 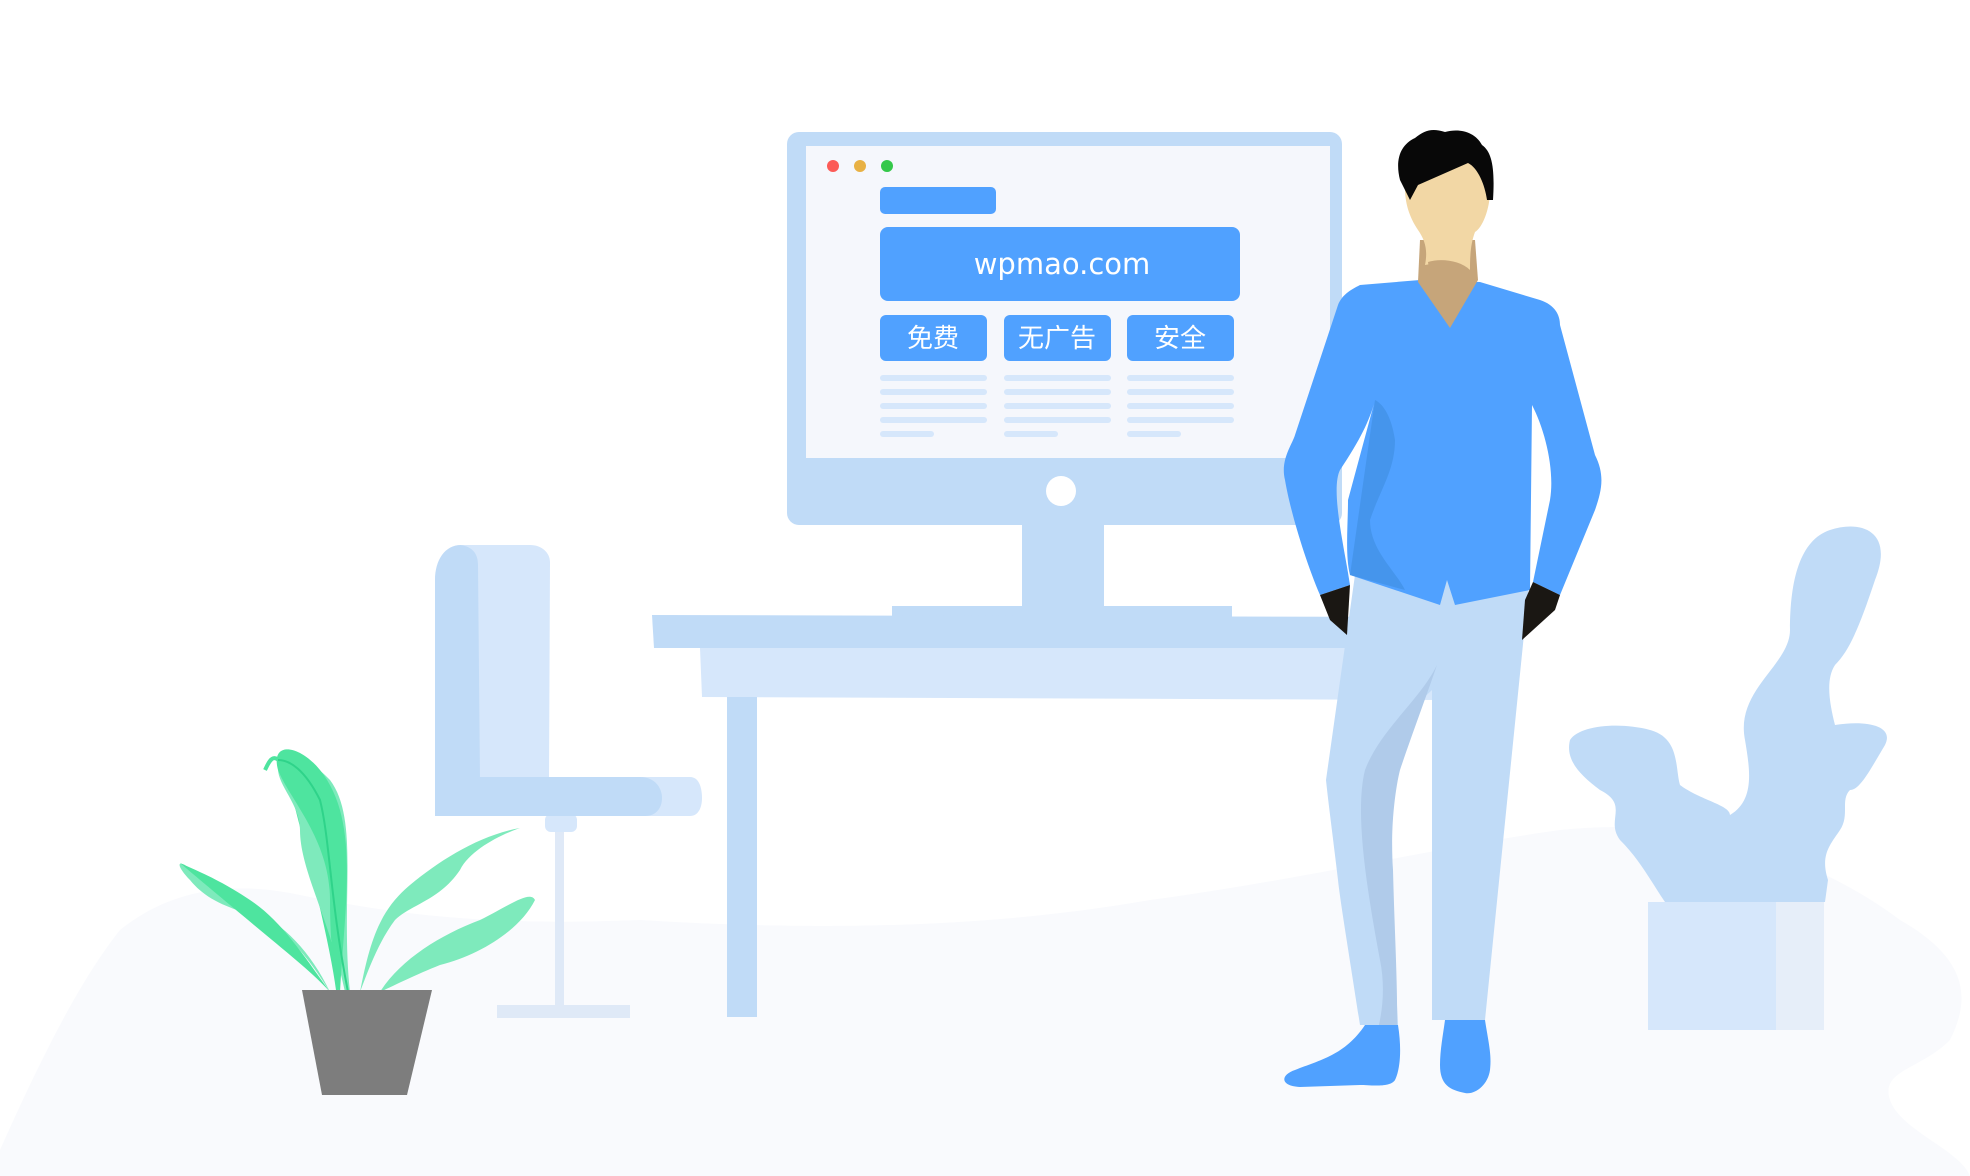 What do you see at coordinates (1061, 491) in the screenshot?
I see `monitor-power-button` at bounding box center [1061, 491].